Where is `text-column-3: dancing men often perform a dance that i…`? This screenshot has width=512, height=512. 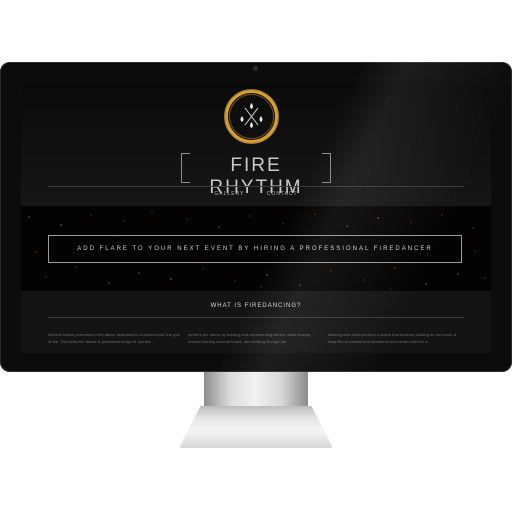
text-column-3: dancing men often perform a dance that i… is located at coordinates (392, 338).